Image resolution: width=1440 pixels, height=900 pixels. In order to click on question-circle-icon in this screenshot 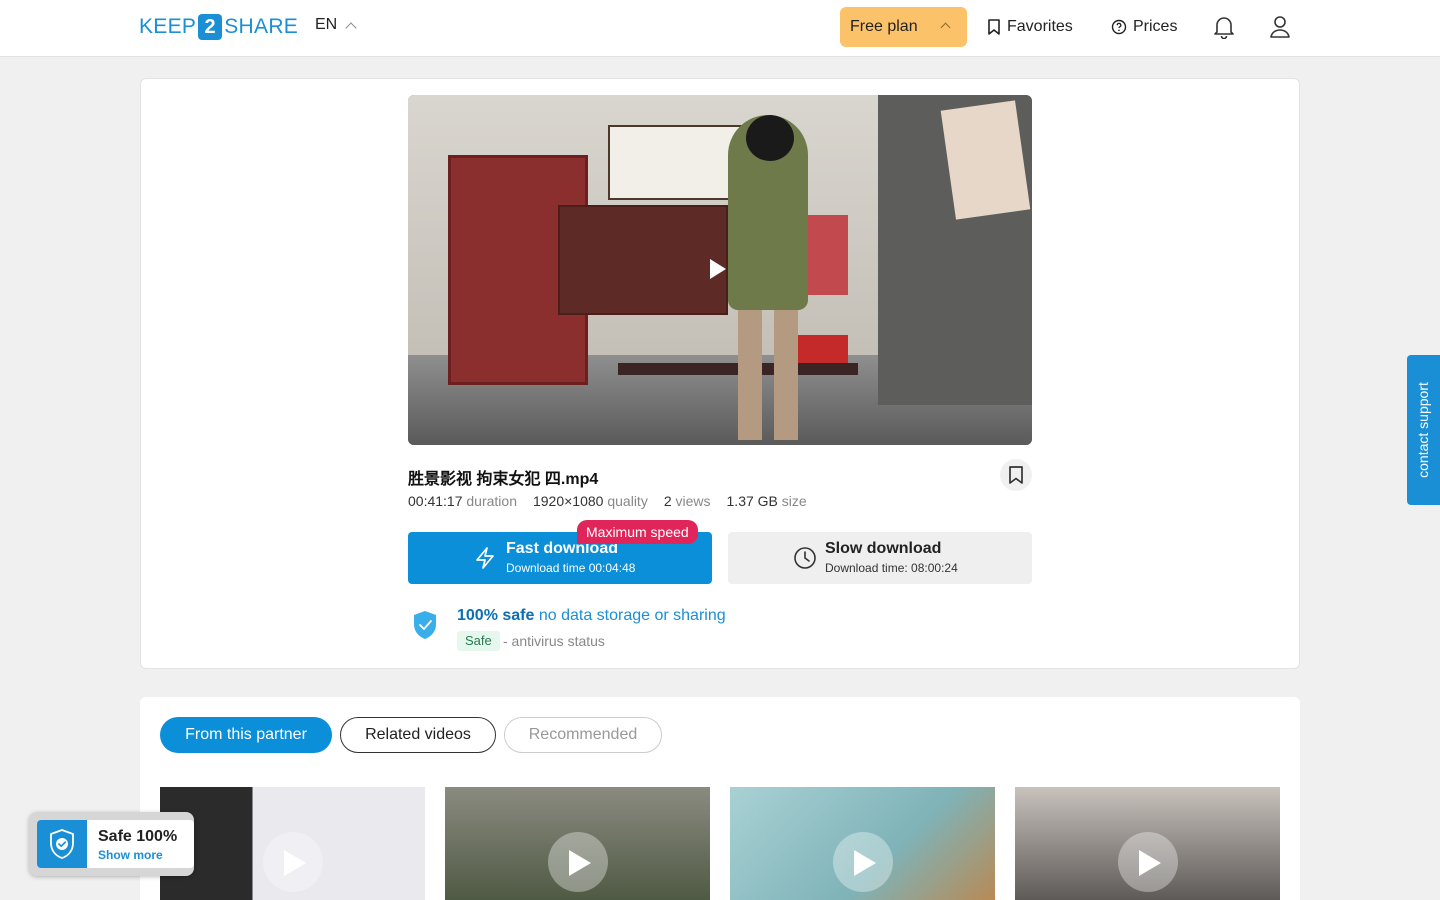, I will do `click(1119, 27)`.